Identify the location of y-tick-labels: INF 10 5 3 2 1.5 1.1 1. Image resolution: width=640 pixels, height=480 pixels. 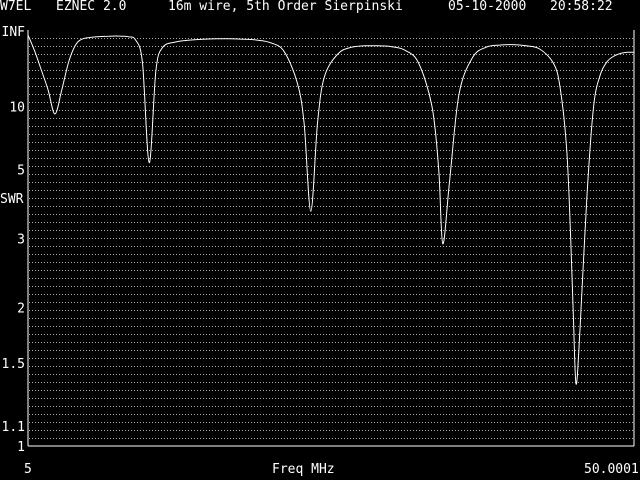
(14, 240).